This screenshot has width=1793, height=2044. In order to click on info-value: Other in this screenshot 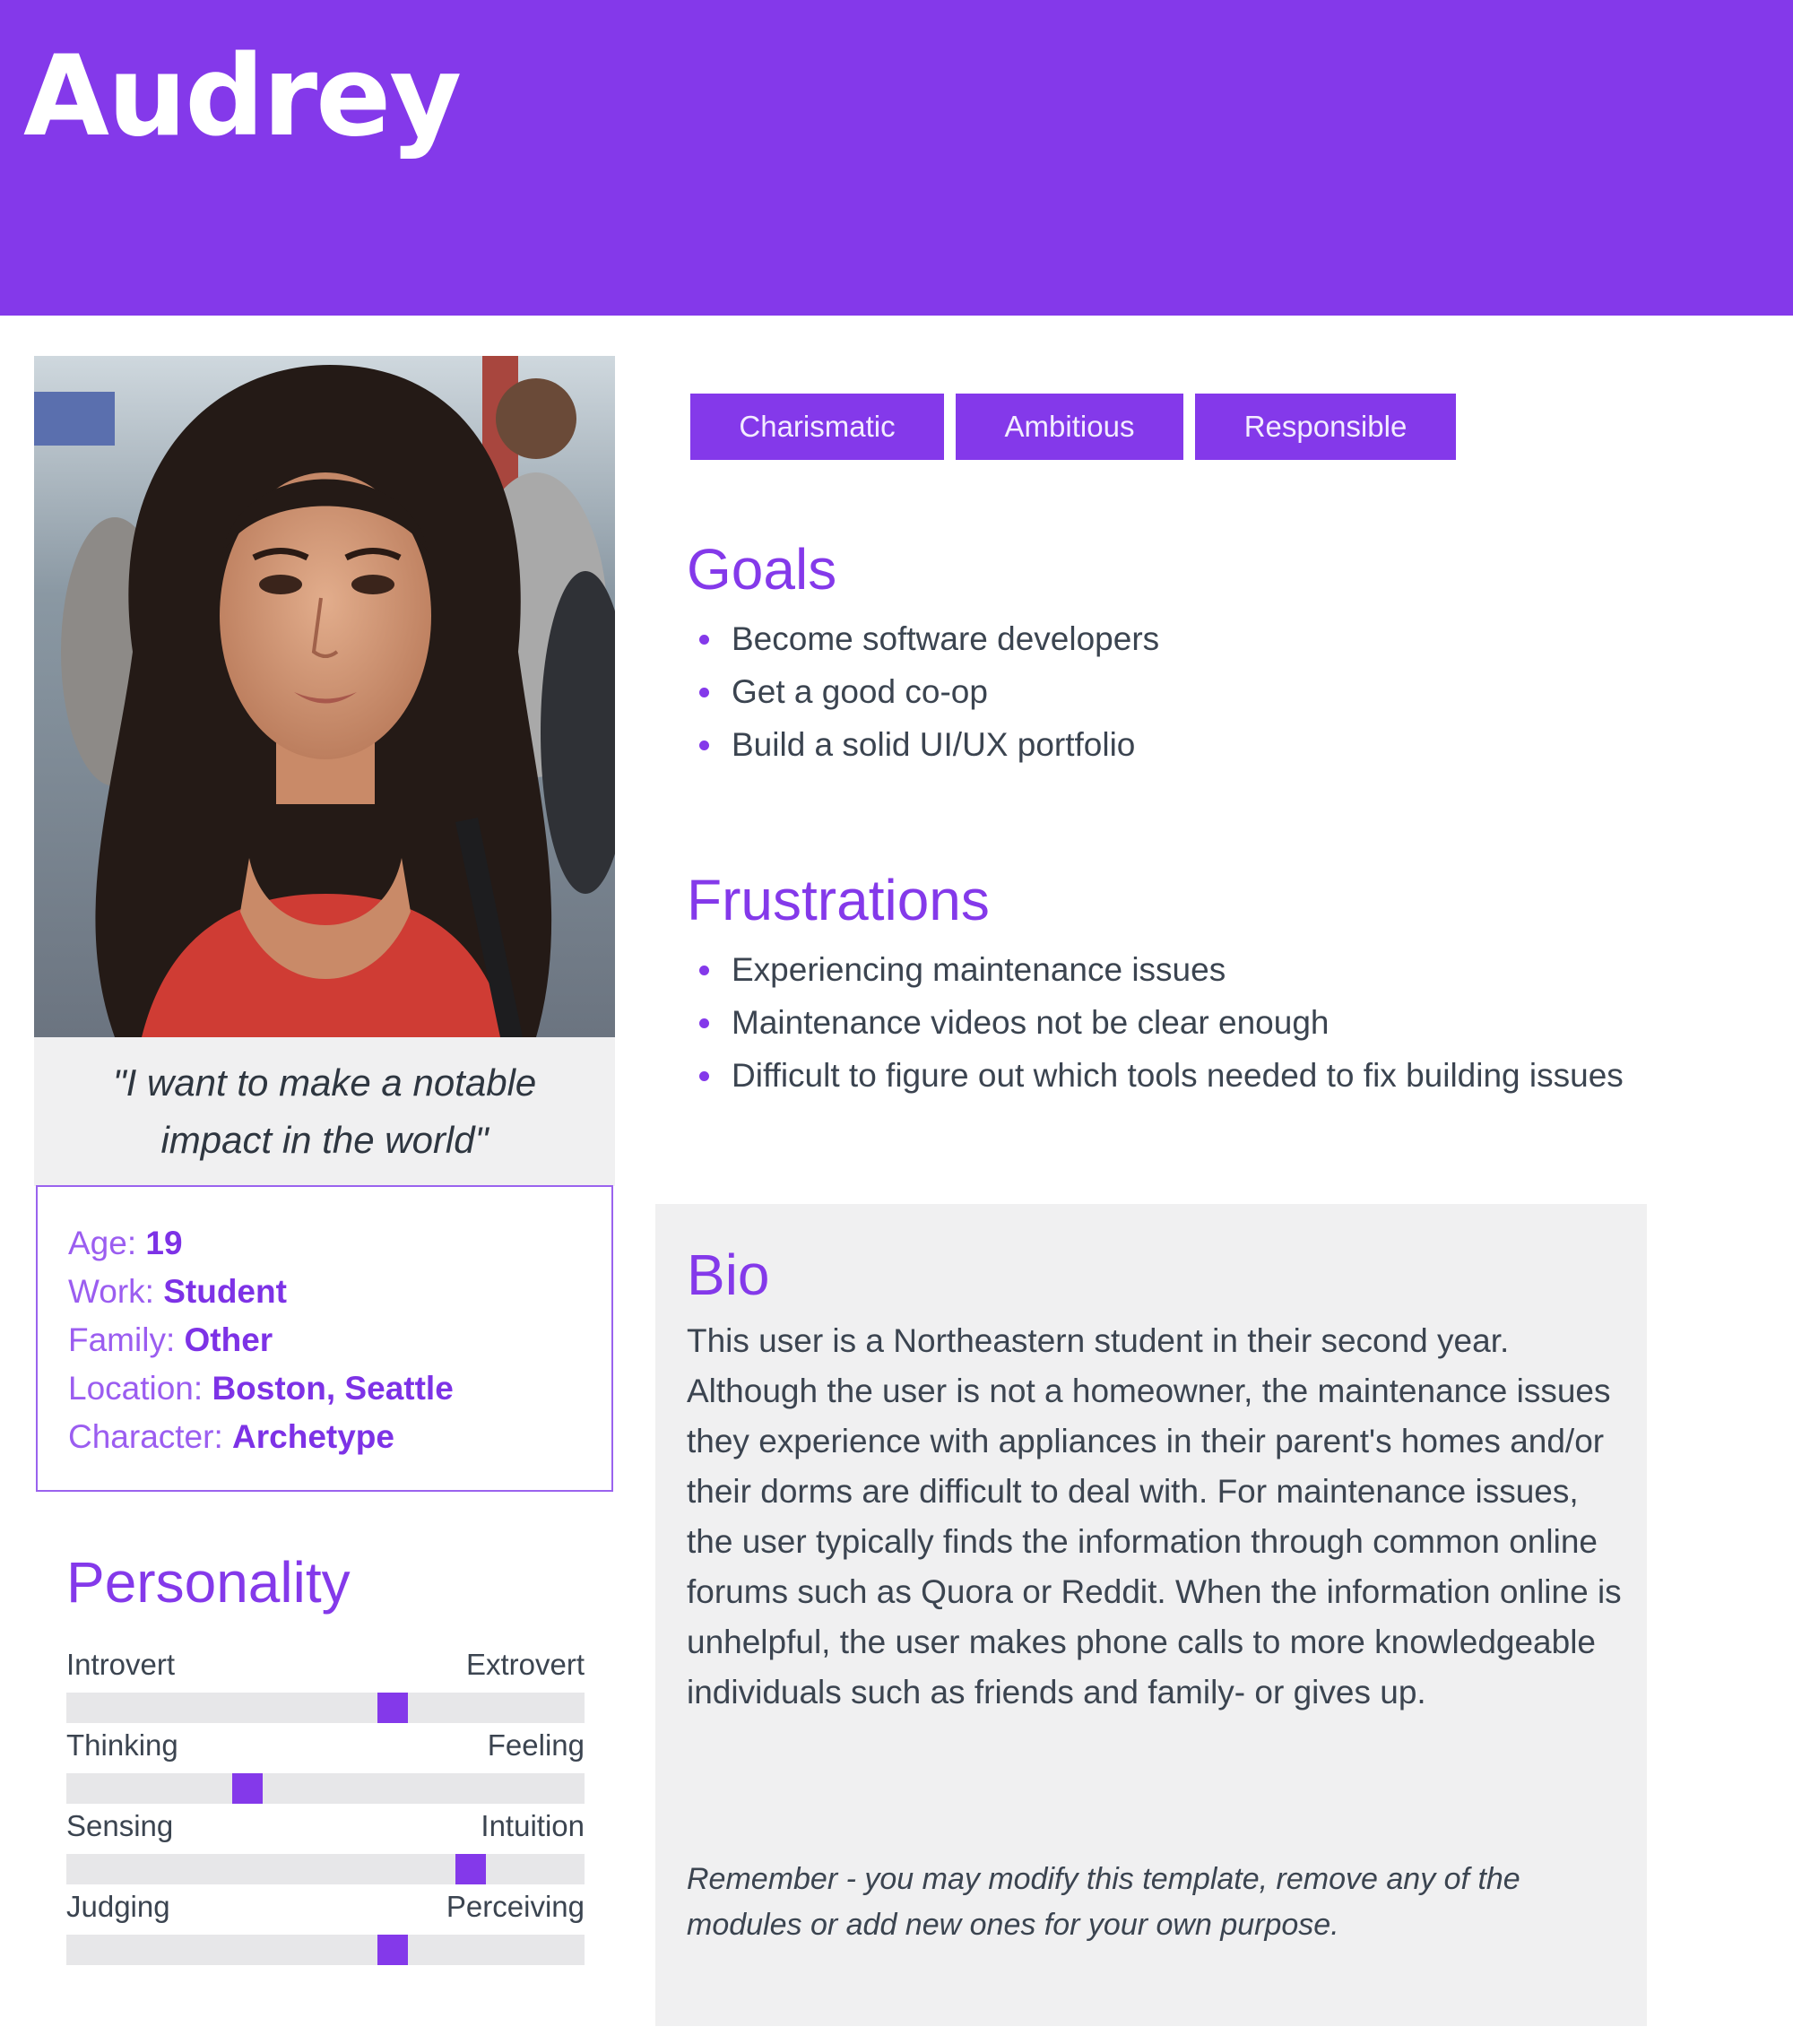, I will do `click(228, 1339)`.